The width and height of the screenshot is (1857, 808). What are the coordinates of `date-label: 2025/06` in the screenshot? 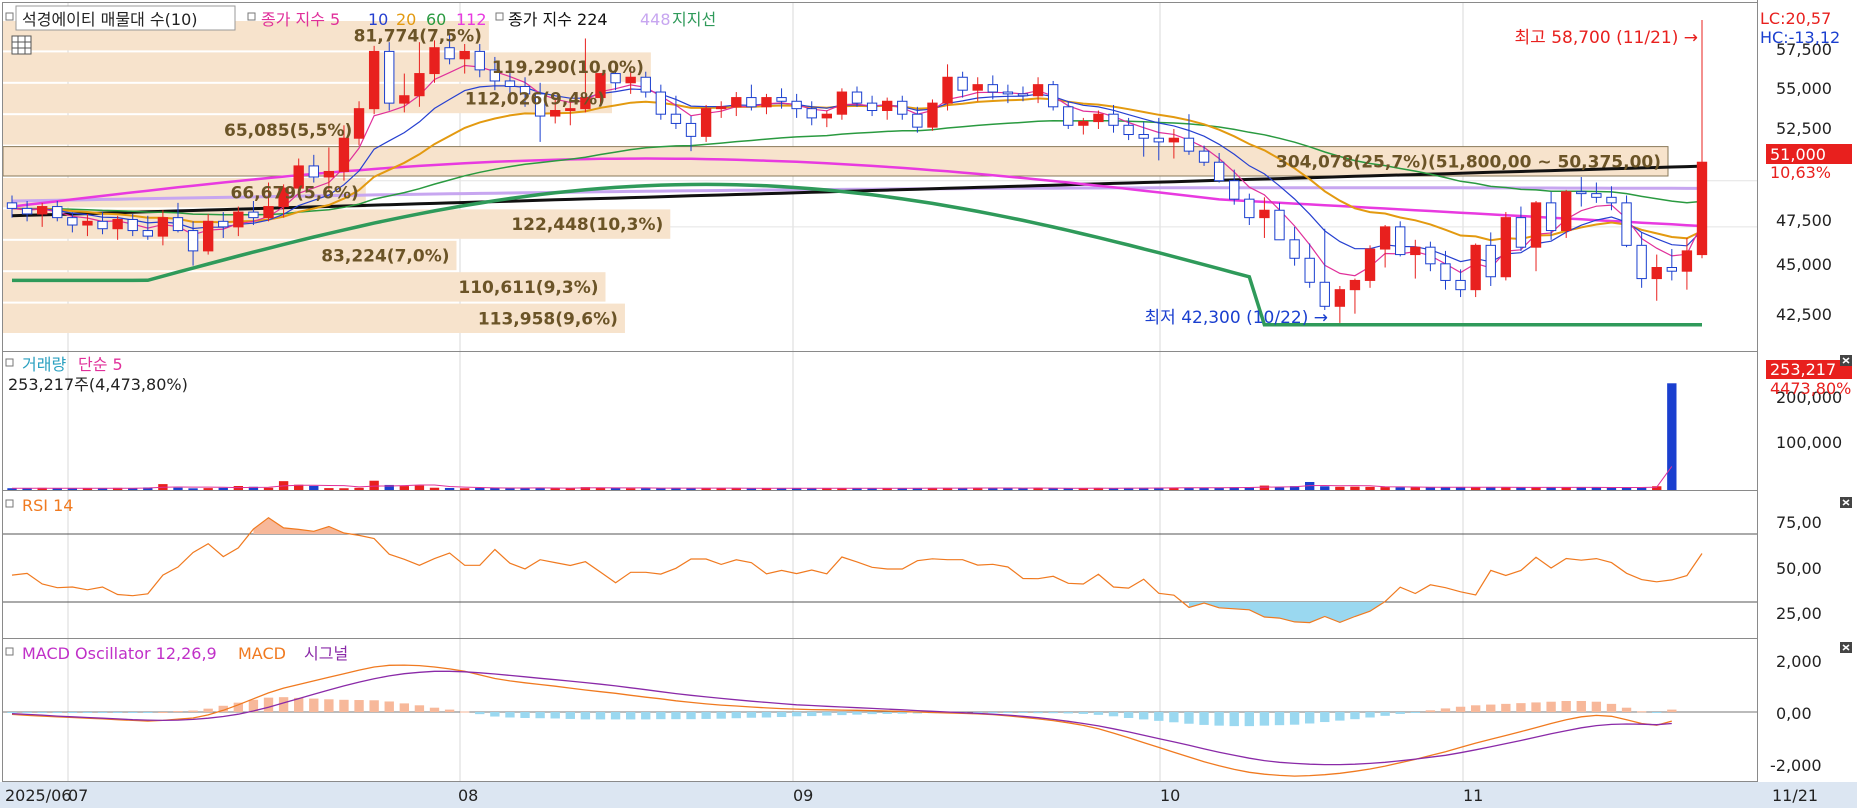 It's located at (38, 795).